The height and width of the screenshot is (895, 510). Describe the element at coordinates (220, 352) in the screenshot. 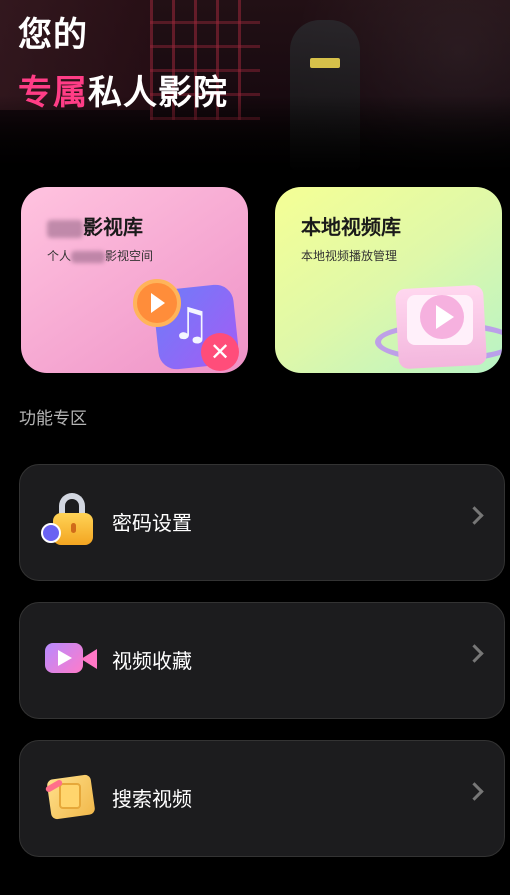

I see `close-badge-icon: ✕` at that location.